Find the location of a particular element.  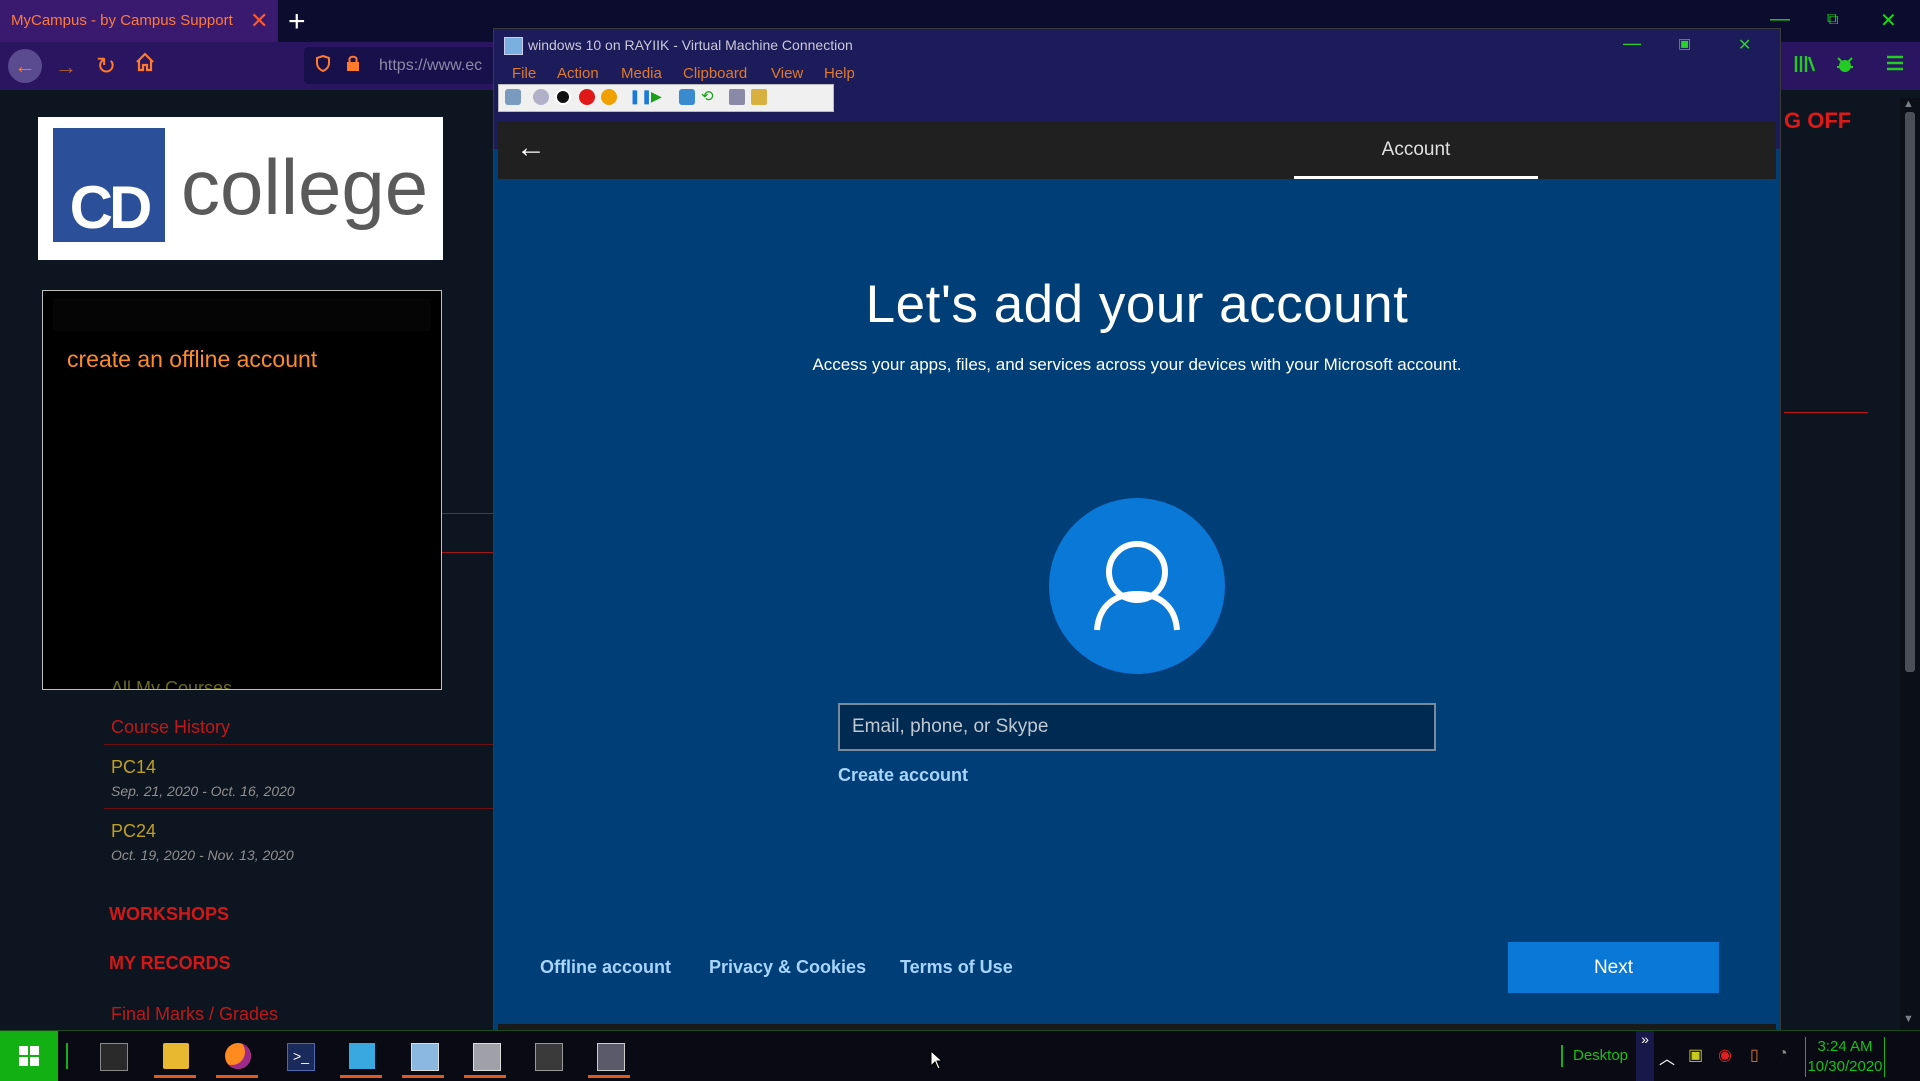

vm-close-icon: ✕ is located at coordinates (1744, 45).